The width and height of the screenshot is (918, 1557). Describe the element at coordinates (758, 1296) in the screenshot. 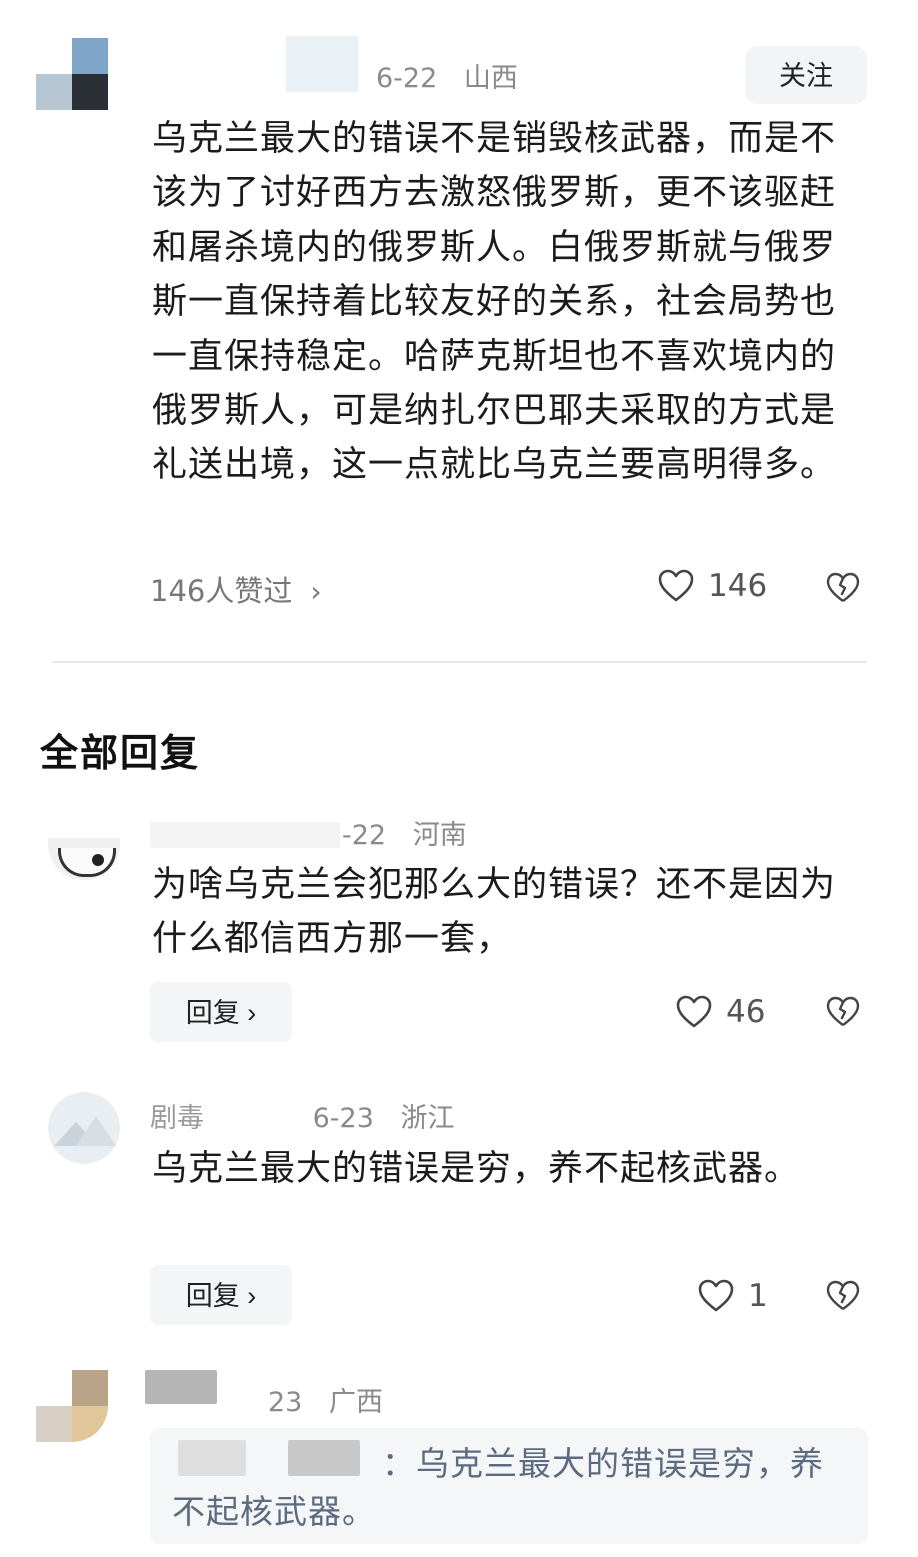

I see `reply-like-count: 1` at that location.